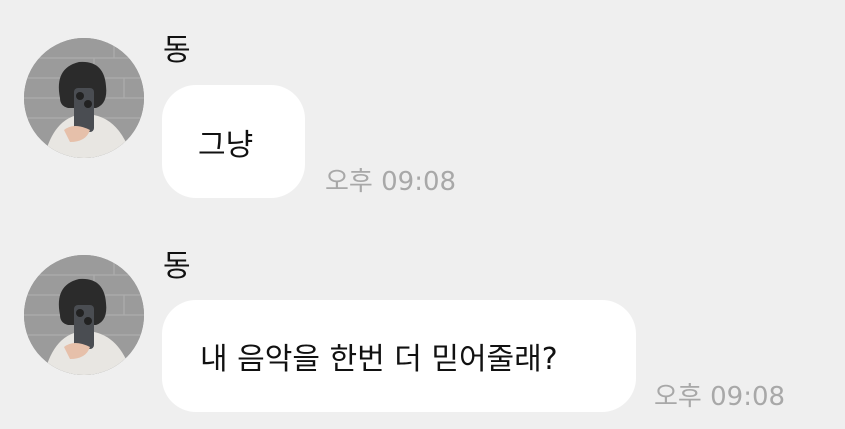  What do you see at coordinates (226, 145) in the screenshot?
I see `message-text: 그냥` at bounding box center [226, 145].